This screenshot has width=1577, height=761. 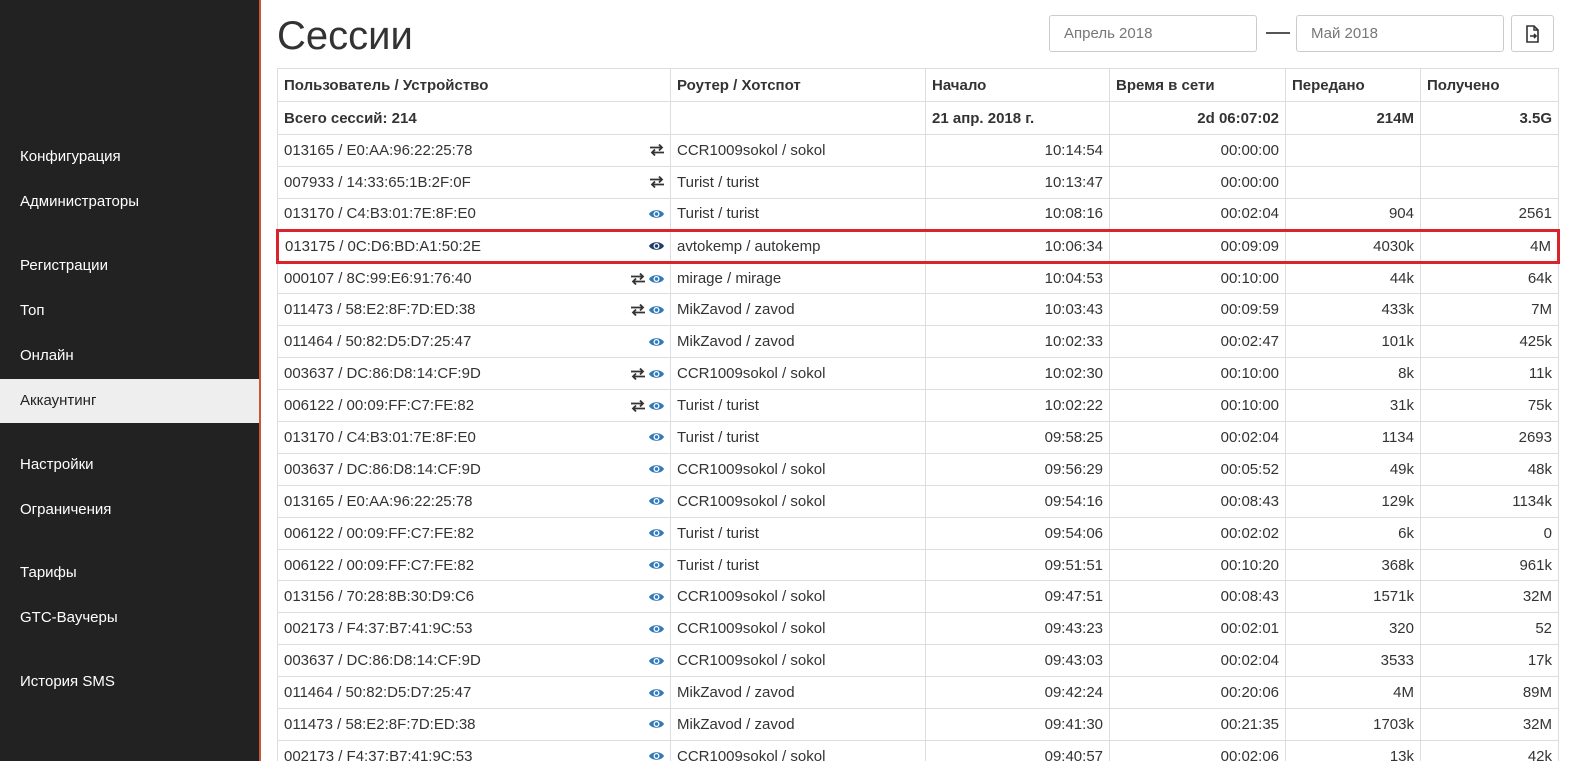 What do you see at coordinates (1017, 214) in the screenshot?
I see `cell-start: 10:08:16` at bounding box center [1017, 214].